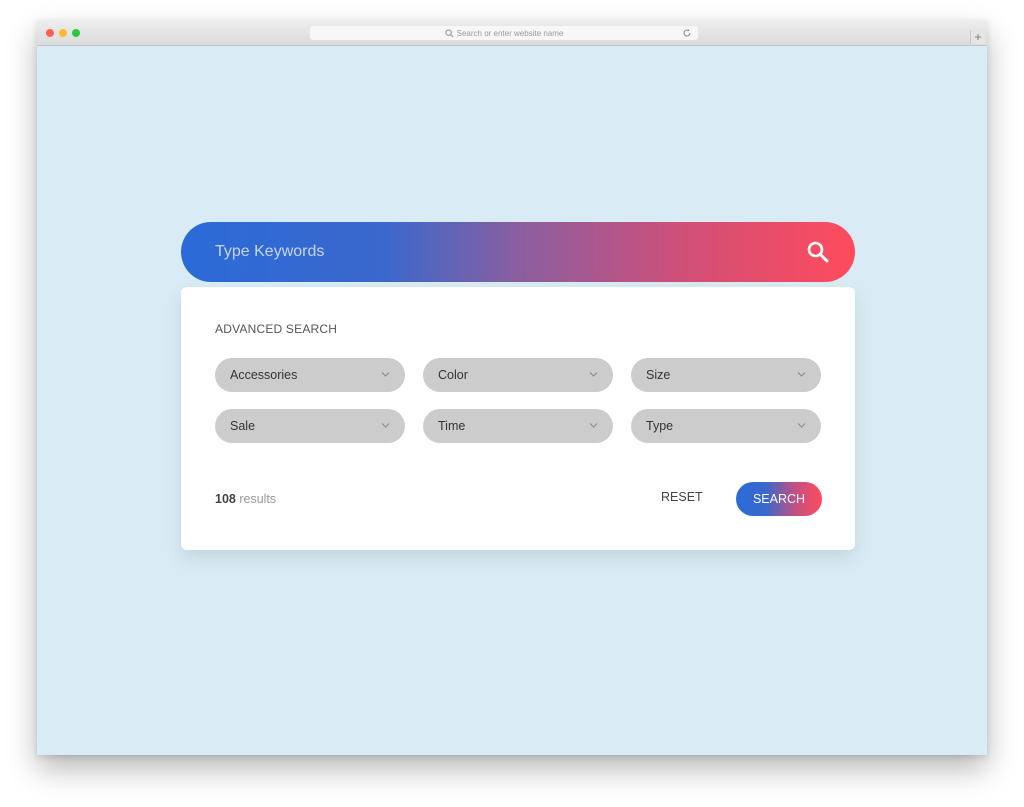 The image size is (1024, 807). Describe the element at coordinates (726, 375) in the screenshot. I see `filter-dropdown-size: Size` at that location.